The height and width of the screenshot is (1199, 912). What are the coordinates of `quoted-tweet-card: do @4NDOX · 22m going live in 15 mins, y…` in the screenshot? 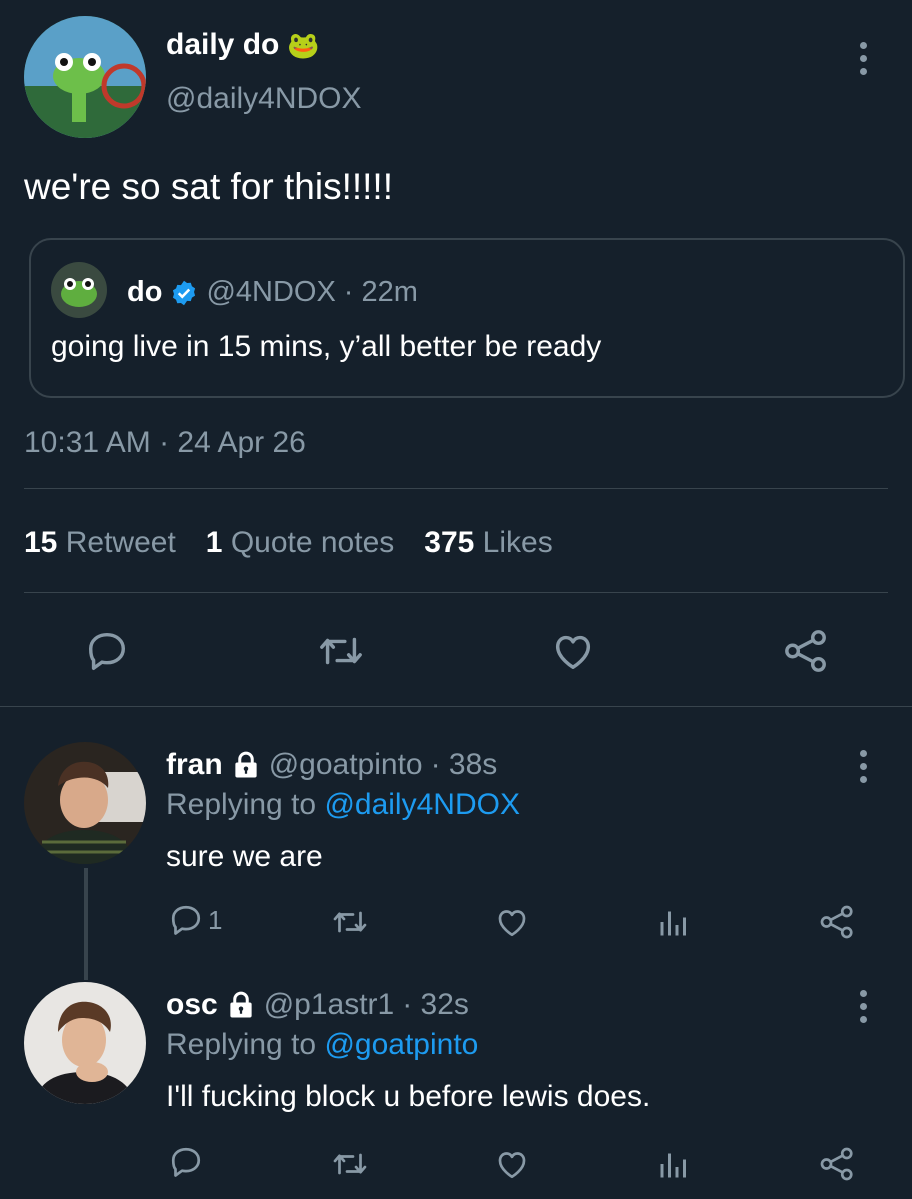 It's located at (467, 318).